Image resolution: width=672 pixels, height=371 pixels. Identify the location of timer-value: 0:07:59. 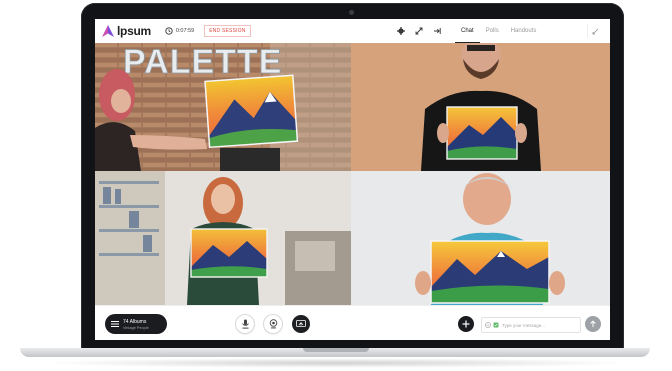
(185, 31).